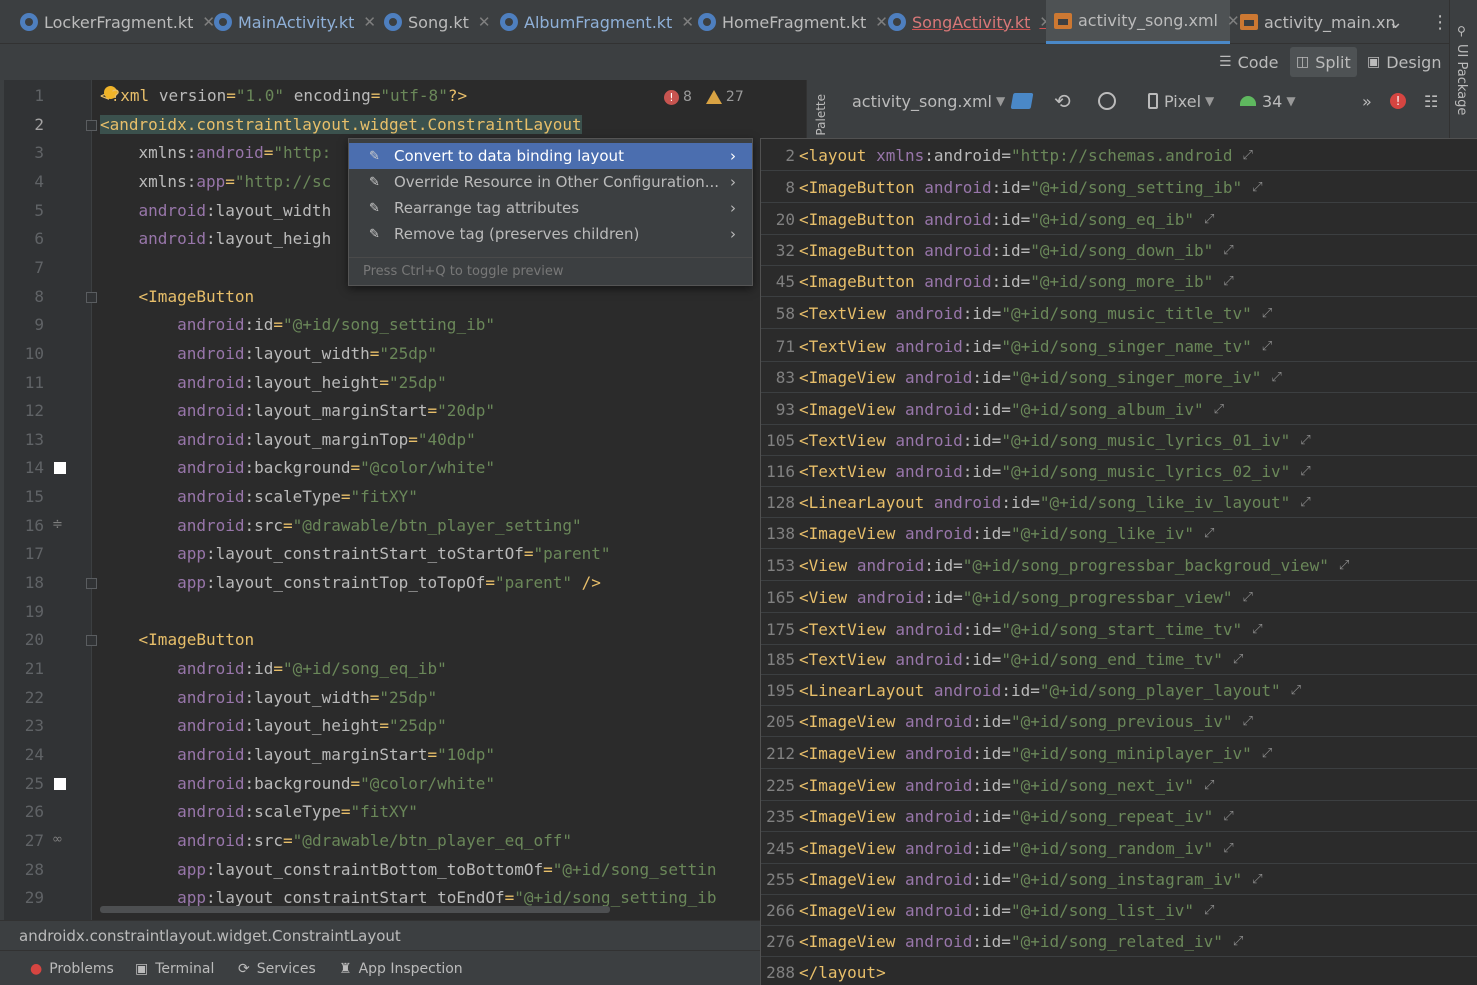 This screenshot has height=985, width=1477. Describe the element at coordinates (821, 109) in the screenshot. I see `palette-tab: Palette` at that location.